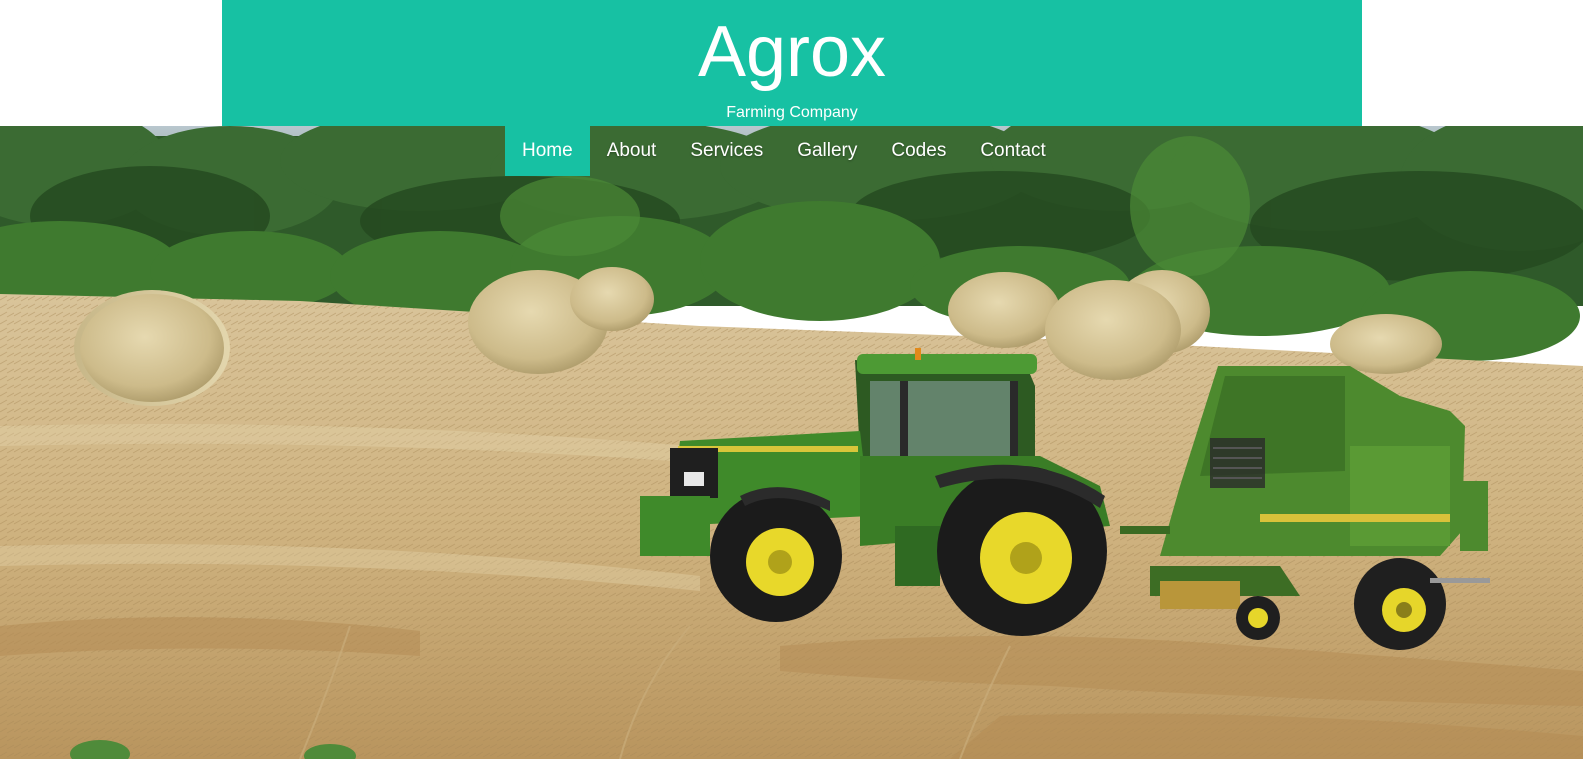  What do you see at coordinates (632, 151) in the screenshot?
I see `nav-item-about: About` at bounding box center [632, 151].